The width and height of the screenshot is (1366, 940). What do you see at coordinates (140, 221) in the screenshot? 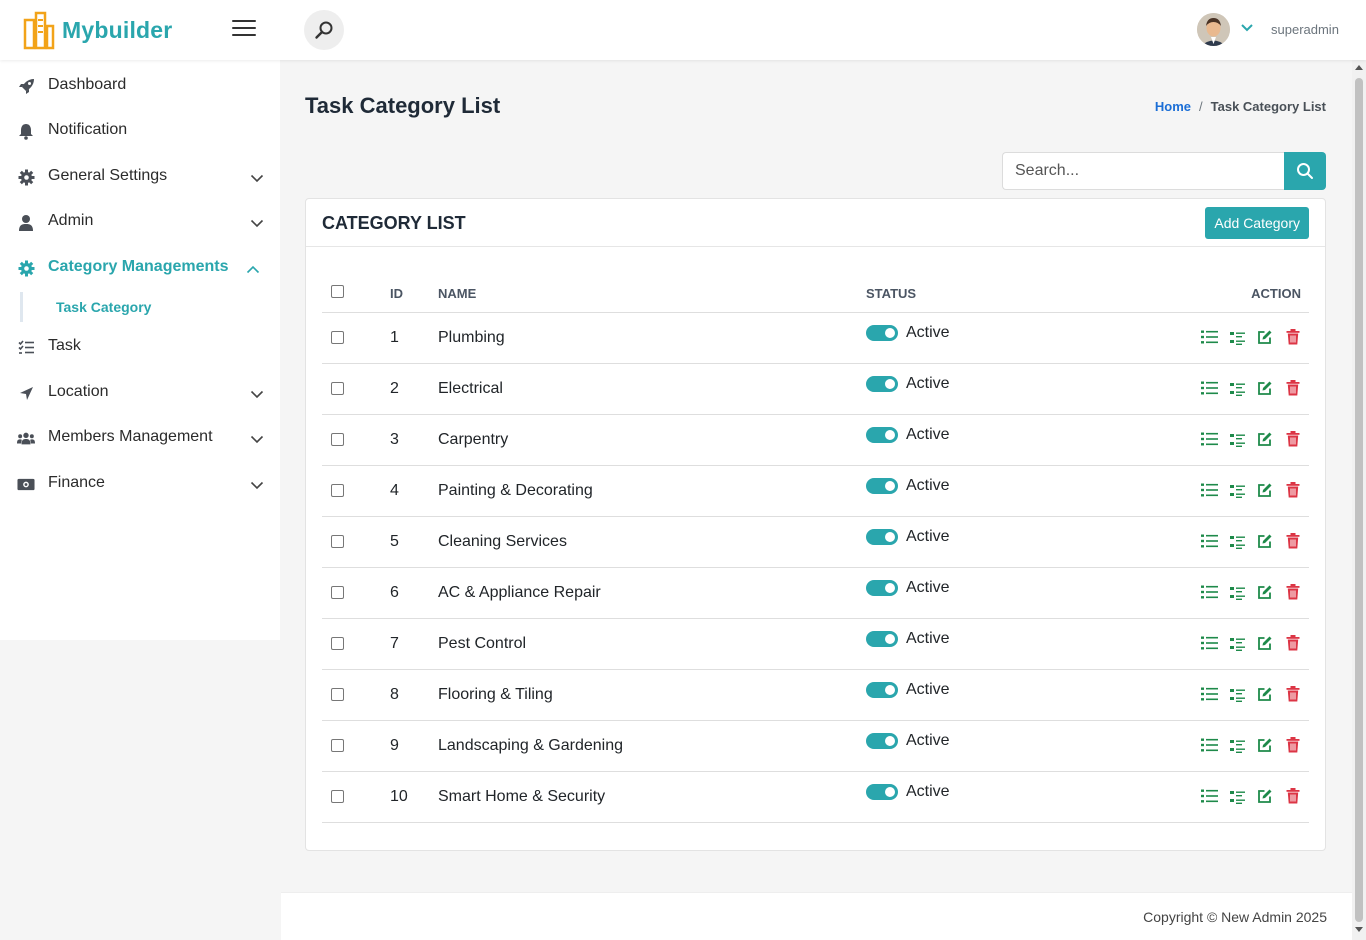
I see `sidebar-item-admin: Admin` at bounding box center [140, 221].